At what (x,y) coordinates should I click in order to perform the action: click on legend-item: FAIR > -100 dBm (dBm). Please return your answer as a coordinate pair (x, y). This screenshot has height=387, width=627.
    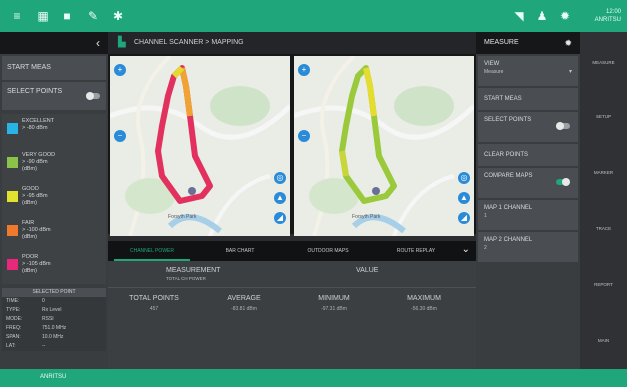
    Looking at the image, I should click on (54, 233).